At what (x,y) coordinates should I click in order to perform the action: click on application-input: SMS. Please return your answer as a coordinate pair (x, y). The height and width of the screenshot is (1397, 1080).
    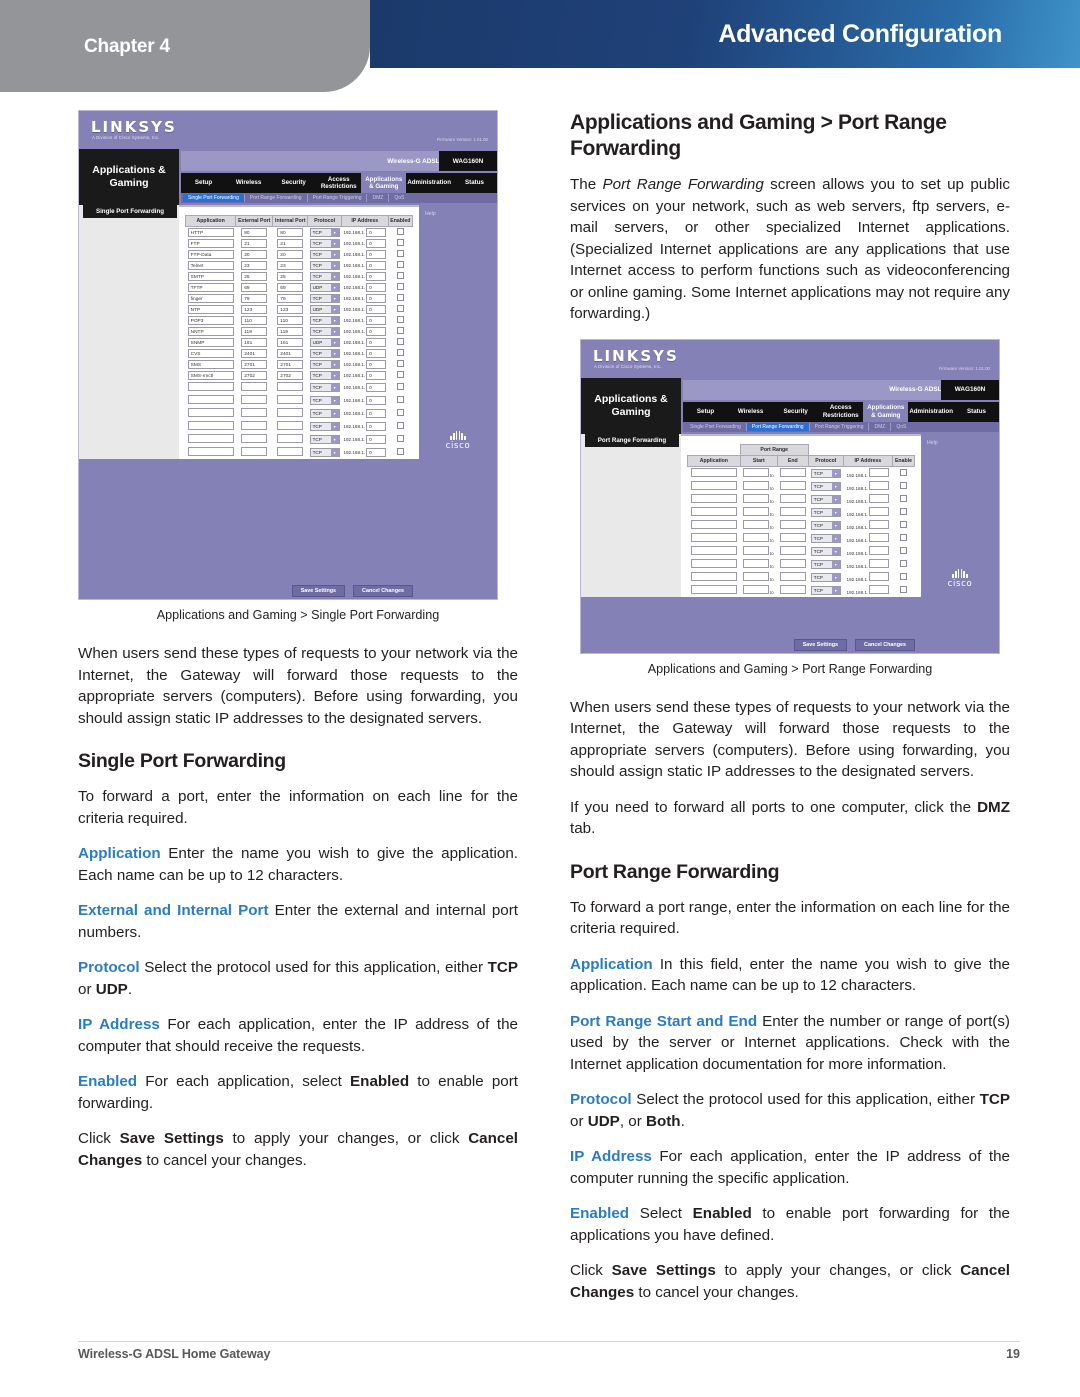
    Looking at the image, I should click on (210, 364).